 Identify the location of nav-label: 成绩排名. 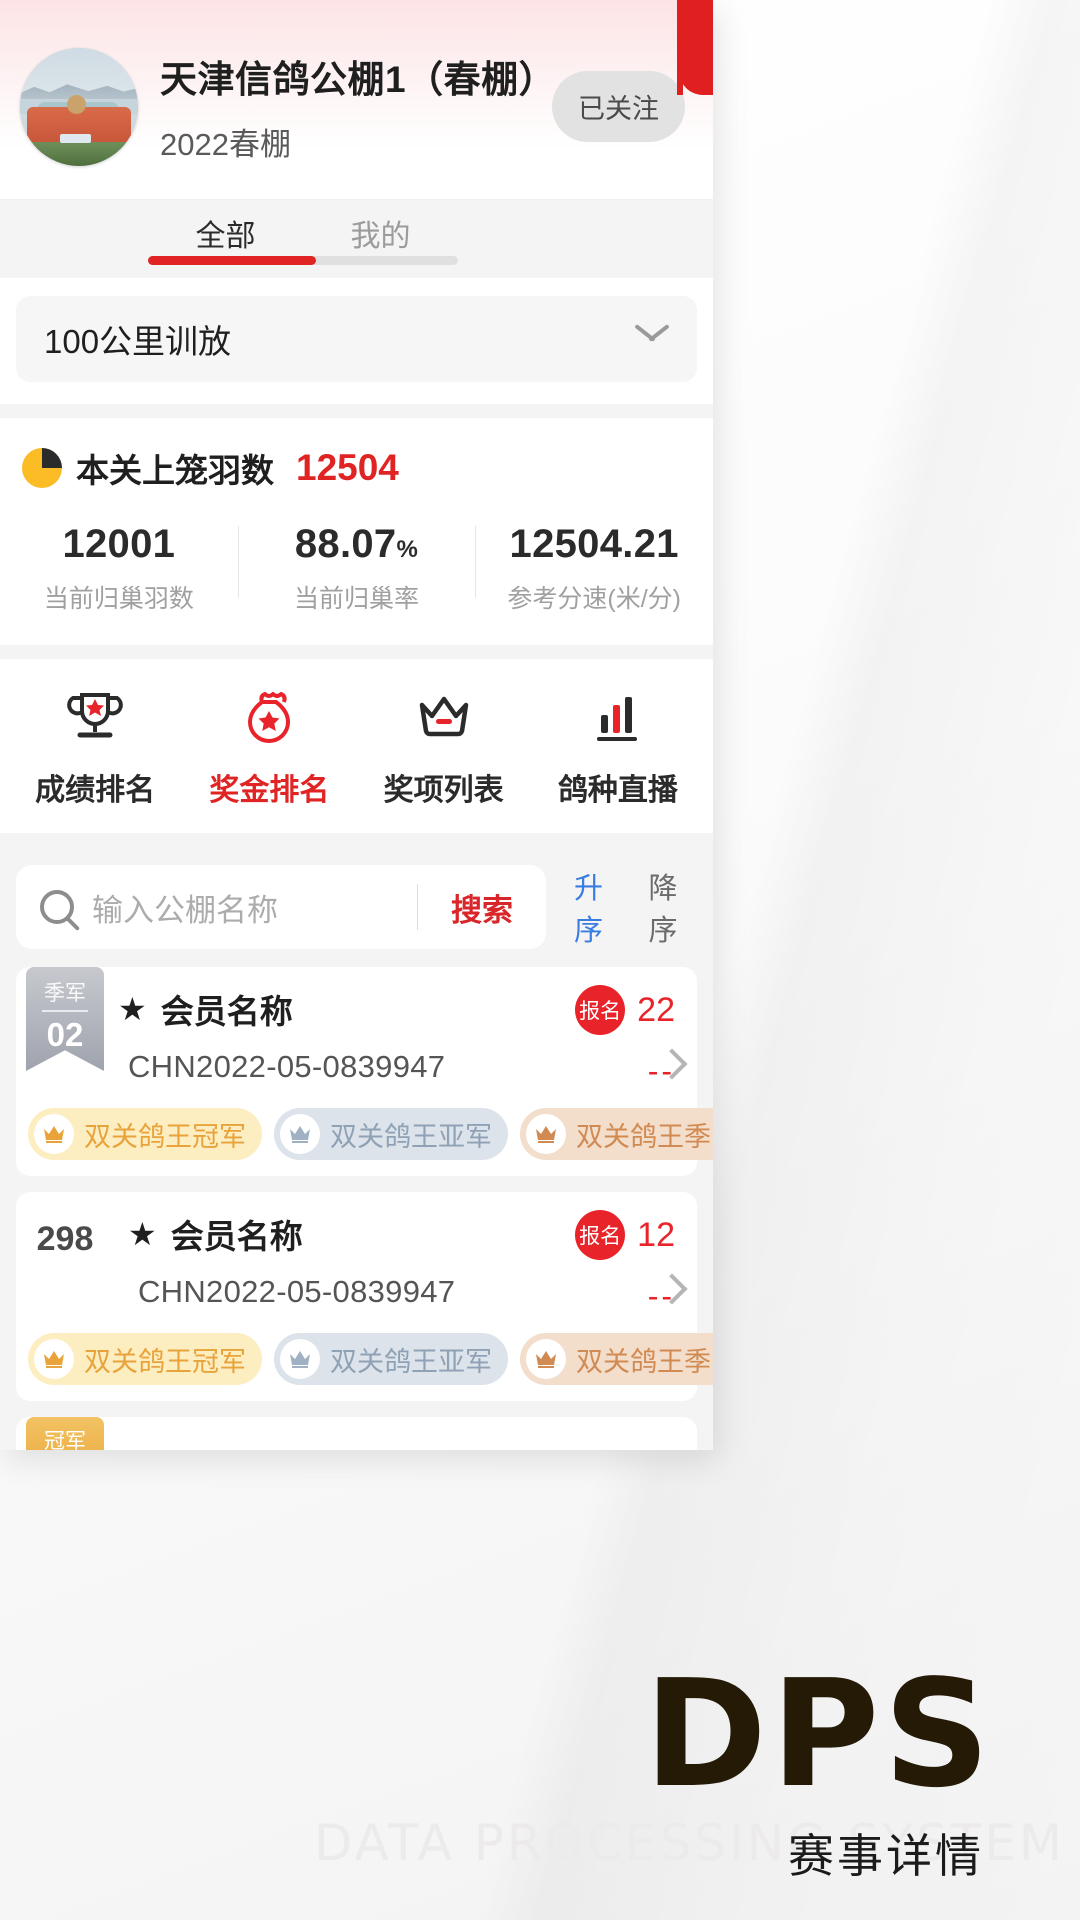
(95, 790).